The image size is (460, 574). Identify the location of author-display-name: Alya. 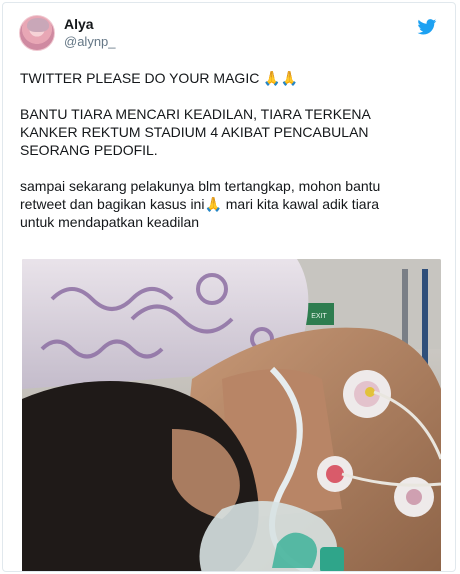
(79, 24).